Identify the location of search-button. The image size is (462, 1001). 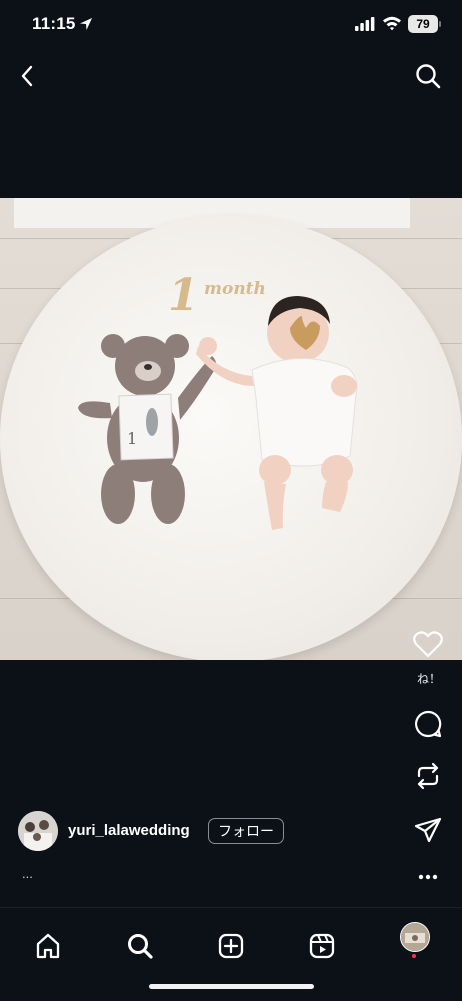
(428, 76).